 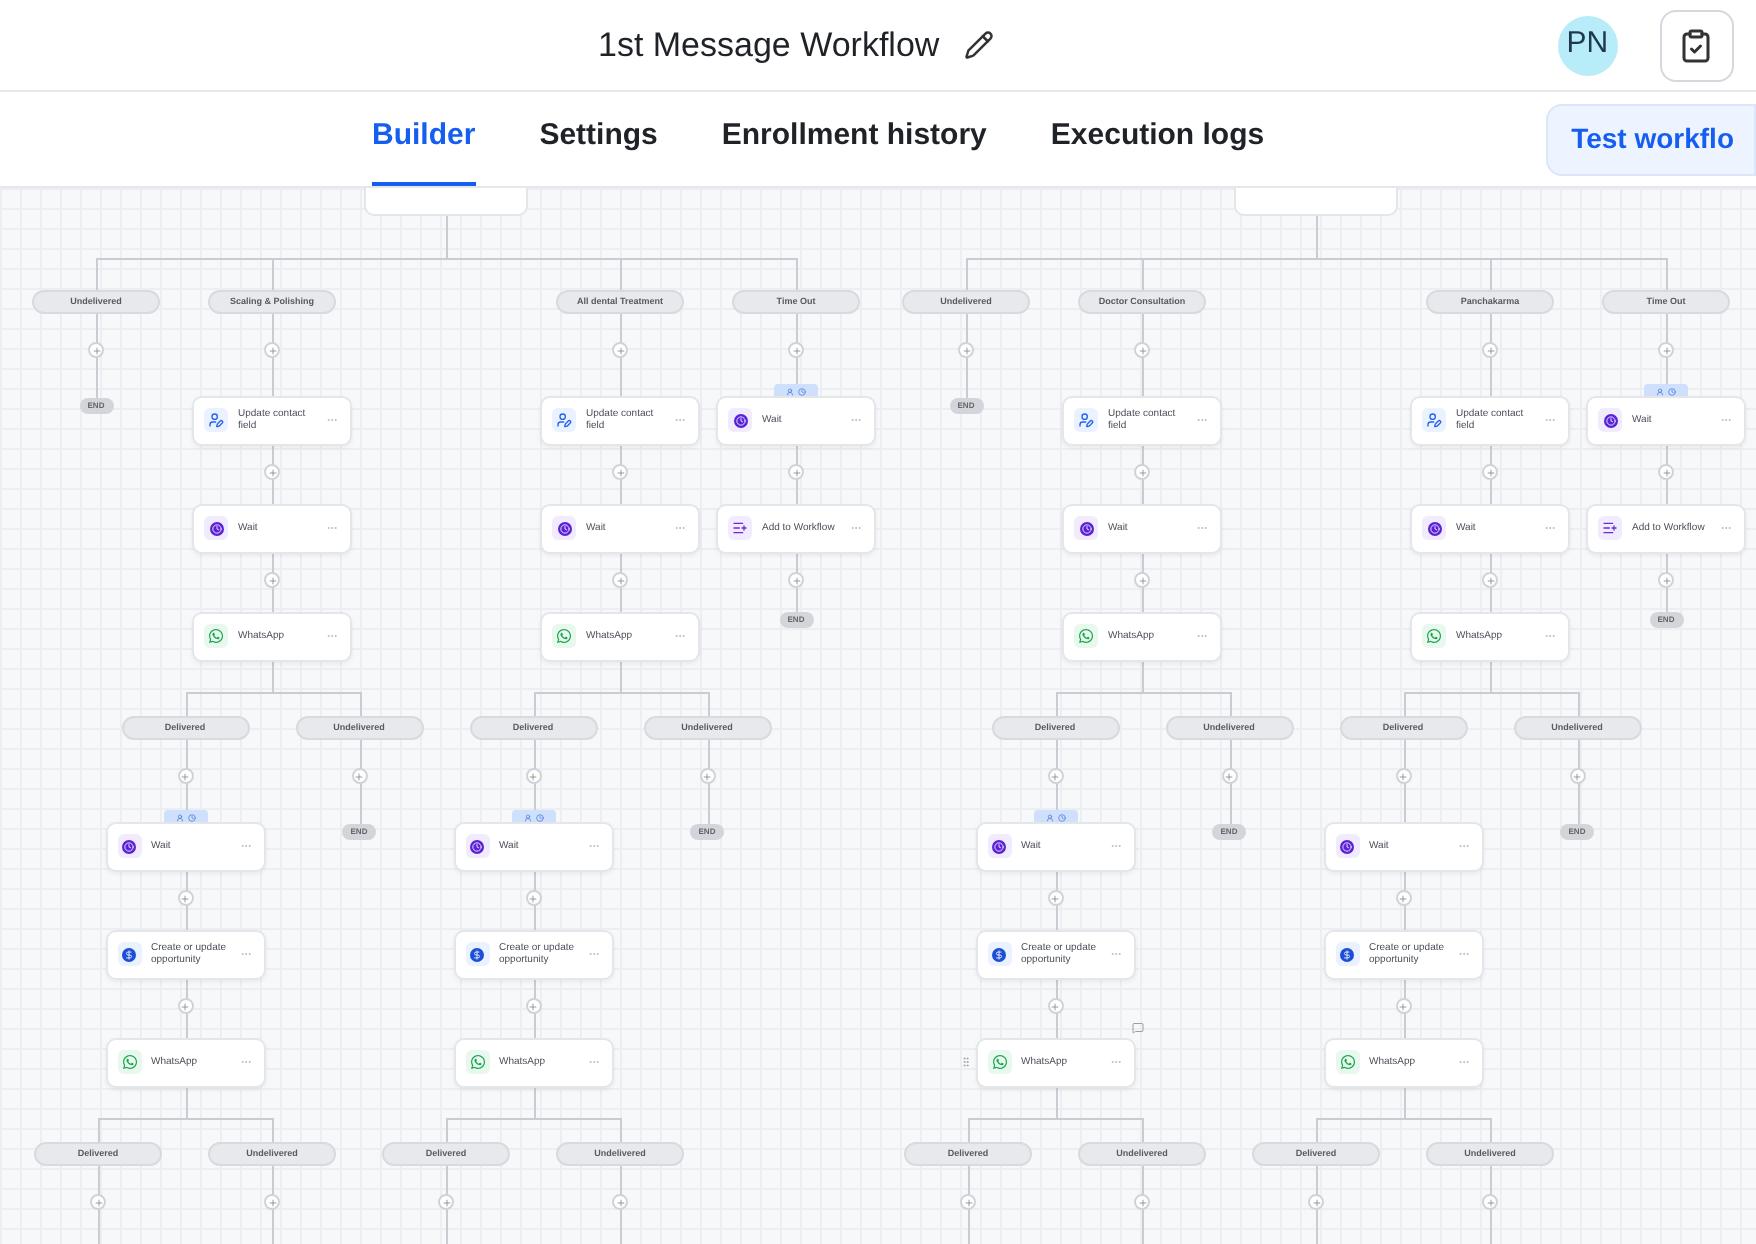 I want to click on tab: Settings, so click(x=598, y=139).